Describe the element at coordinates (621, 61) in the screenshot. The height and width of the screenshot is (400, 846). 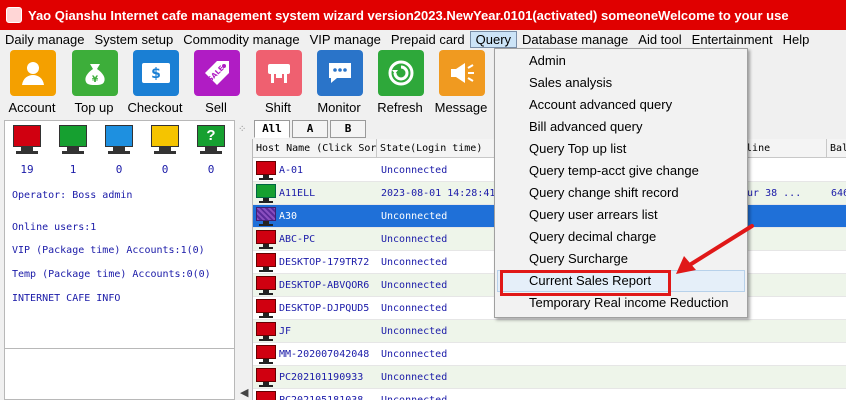
I see `menu-item-admin: Admin` at that location.